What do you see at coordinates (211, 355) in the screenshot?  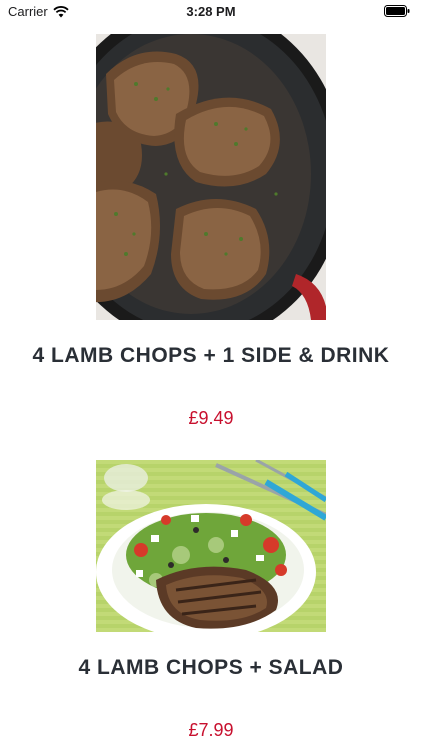 I see `item-name: 4 LAMB CHOPS + 1 SIDE & DRINK` at bounding box center [211, 355].